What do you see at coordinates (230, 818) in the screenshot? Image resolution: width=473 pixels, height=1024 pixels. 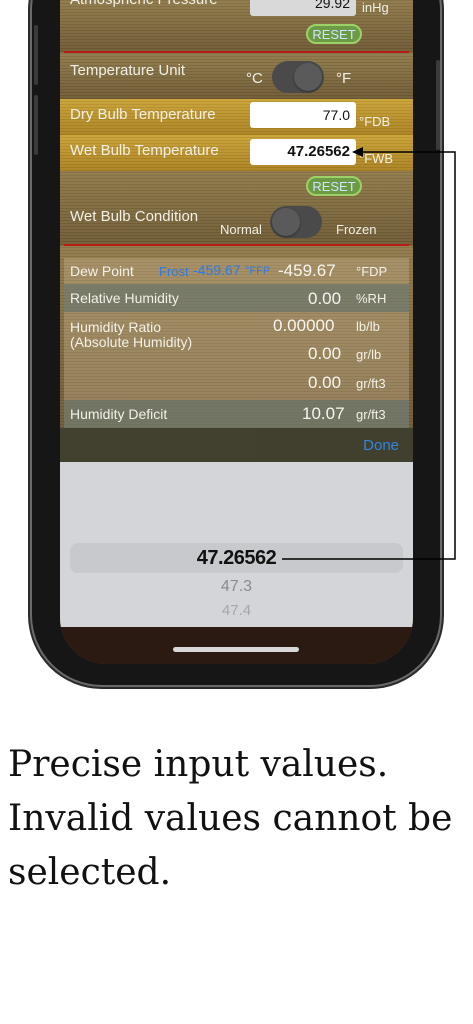 I see `caption-line: Invalid values cannot be` at bounding box center [230, 818].